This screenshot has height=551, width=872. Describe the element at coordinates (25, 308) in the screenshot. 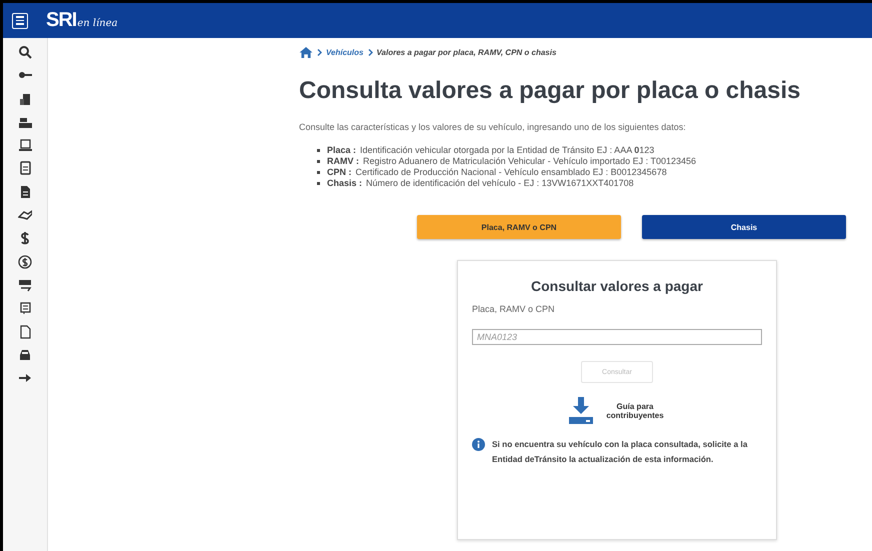

I see `documents-icon` at that location.